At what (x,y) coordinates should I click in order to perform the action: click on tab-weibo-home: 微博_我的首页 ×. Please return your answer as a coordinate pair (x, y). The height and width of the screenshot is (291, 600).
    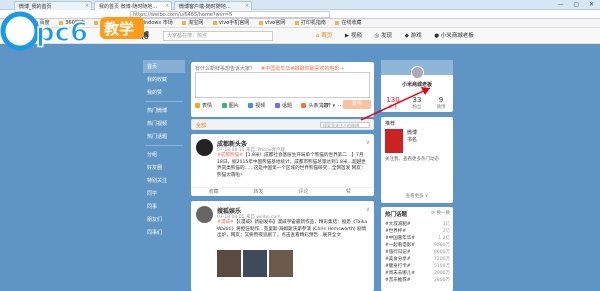
    Looking at the image, I should click on (53, 5).